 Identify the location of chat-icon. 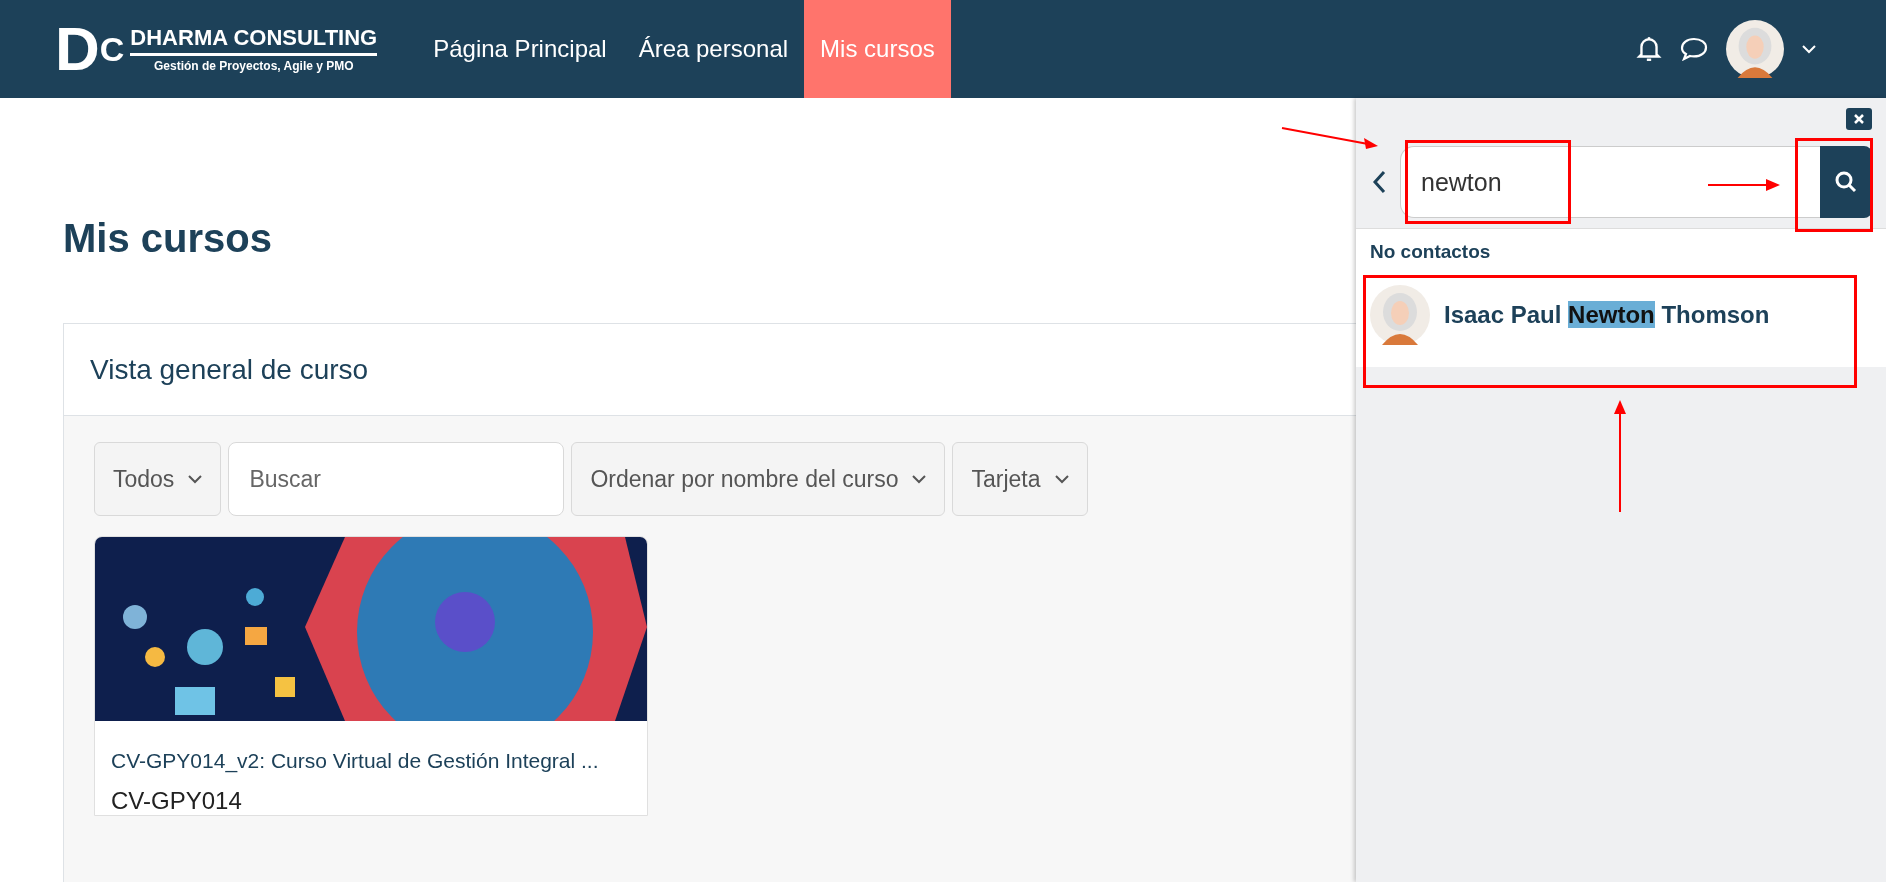
(1694, 49).